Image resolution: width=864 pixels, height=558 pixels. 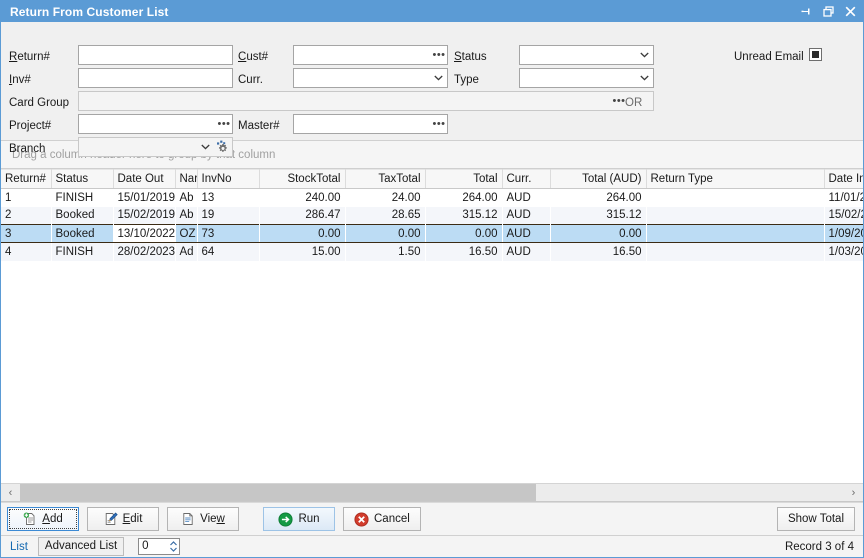 I want to click on cell-date_out: 15/02/2019, so click(x=144, y=215).